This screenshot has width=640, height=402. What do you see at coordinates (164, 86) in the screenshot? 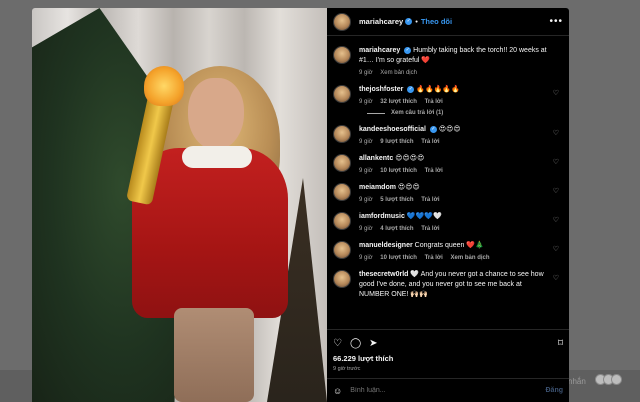
I see `torch-flame` at bounding box center [164, 86].